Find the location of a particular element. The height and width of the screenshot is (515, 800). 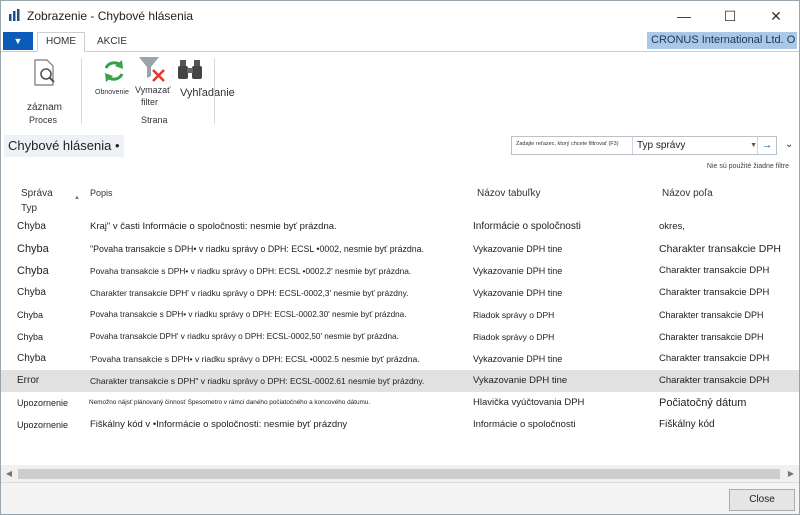

column-header-label: Názov tabuľky is located at coordinates (509, 193).